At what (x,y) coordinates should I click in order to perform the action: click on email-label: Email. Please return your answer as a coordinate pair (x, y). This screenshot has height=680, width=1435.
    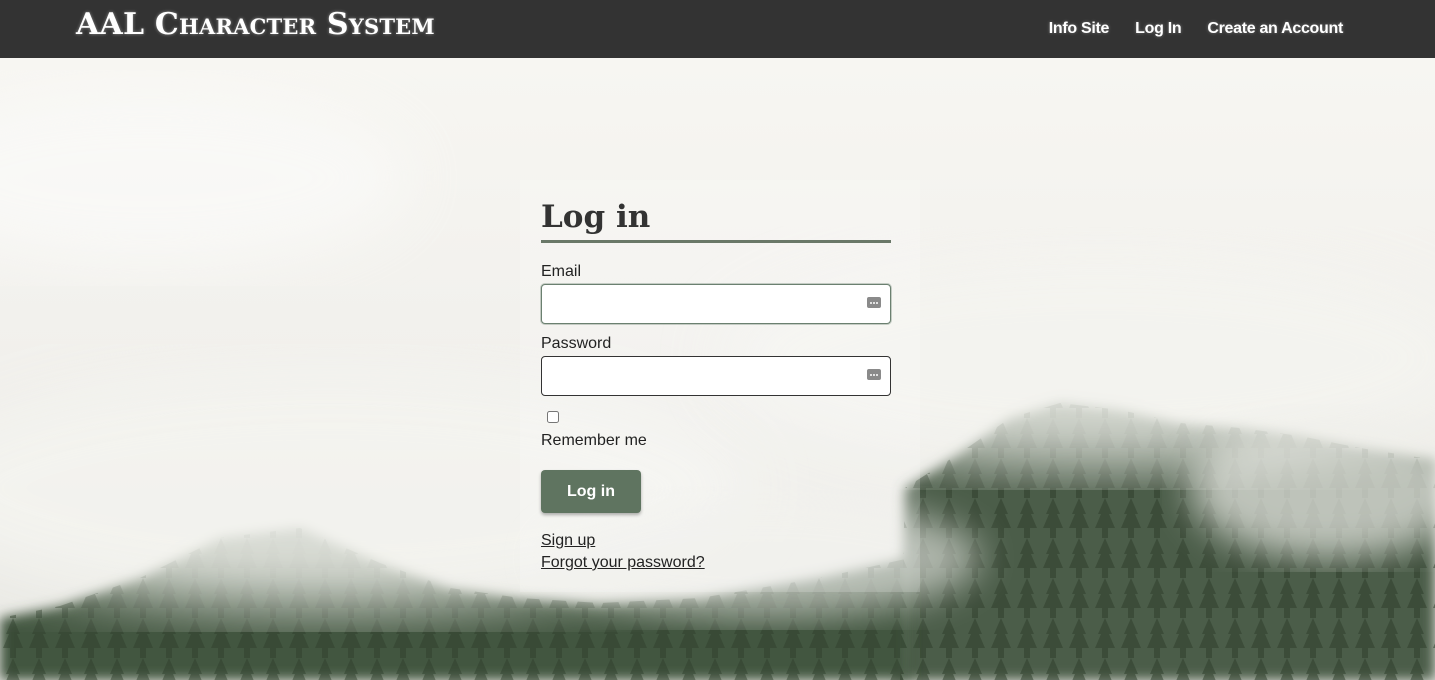
    Looking at the image, I should click on (561, 271).